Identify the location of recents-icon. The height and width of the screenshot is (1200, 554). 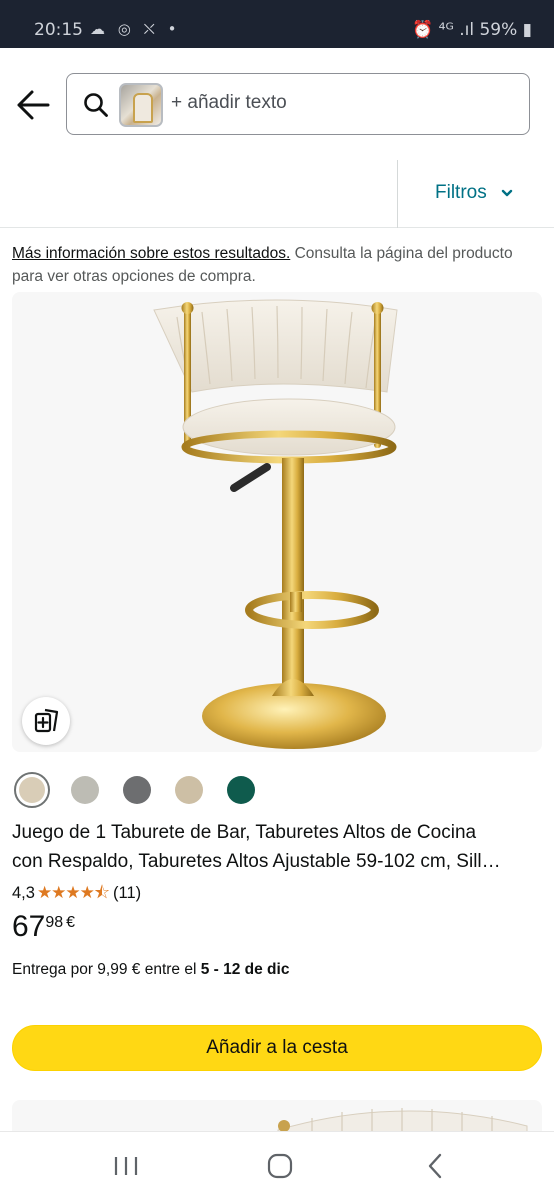
(126, 1166).